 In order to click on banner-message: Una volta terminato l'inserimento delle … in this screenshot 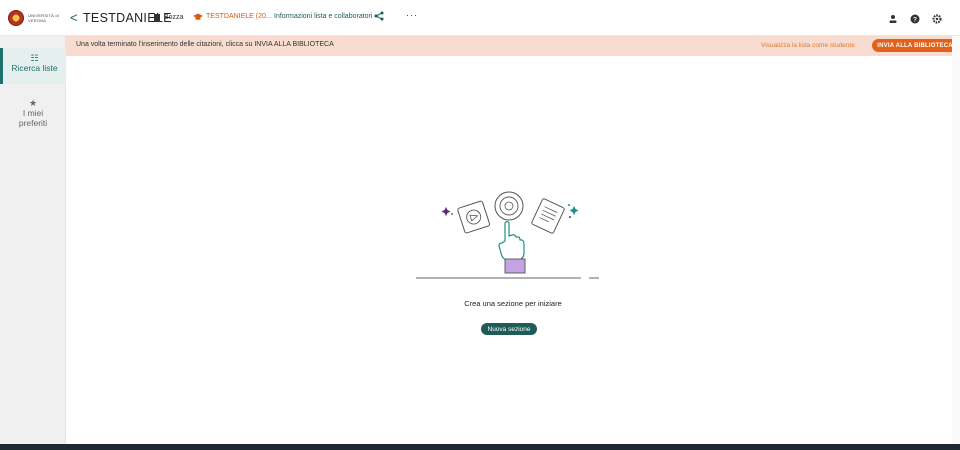, I will do `click(205, 44)`.